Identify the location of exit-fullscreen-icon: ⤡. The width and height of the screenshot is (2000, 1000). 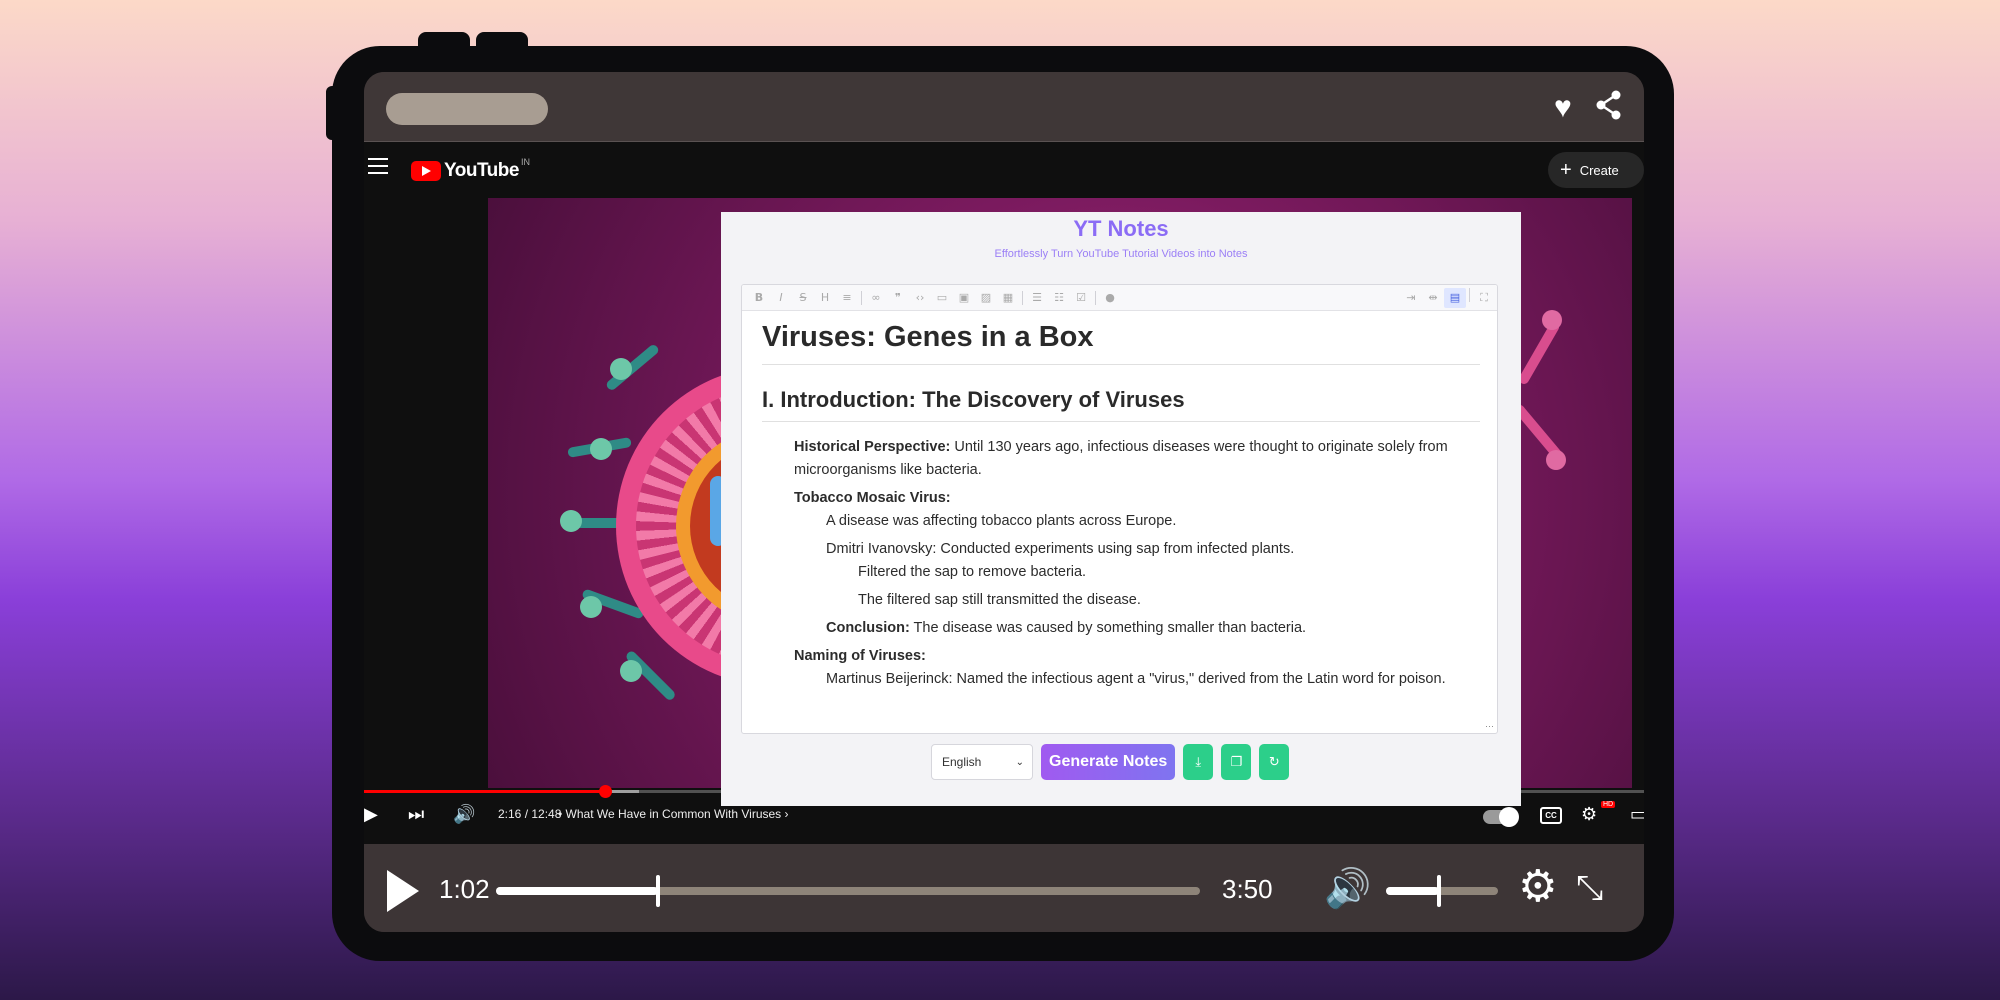
(1589, 888).